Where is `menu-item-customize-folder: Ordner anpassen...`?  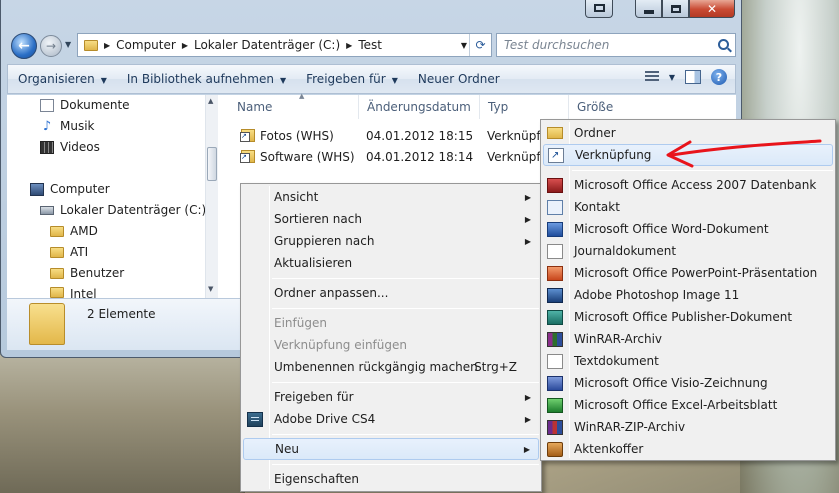
menu-item-customize-folder: Ordner anpassen... is located at coordinates (391, 293).